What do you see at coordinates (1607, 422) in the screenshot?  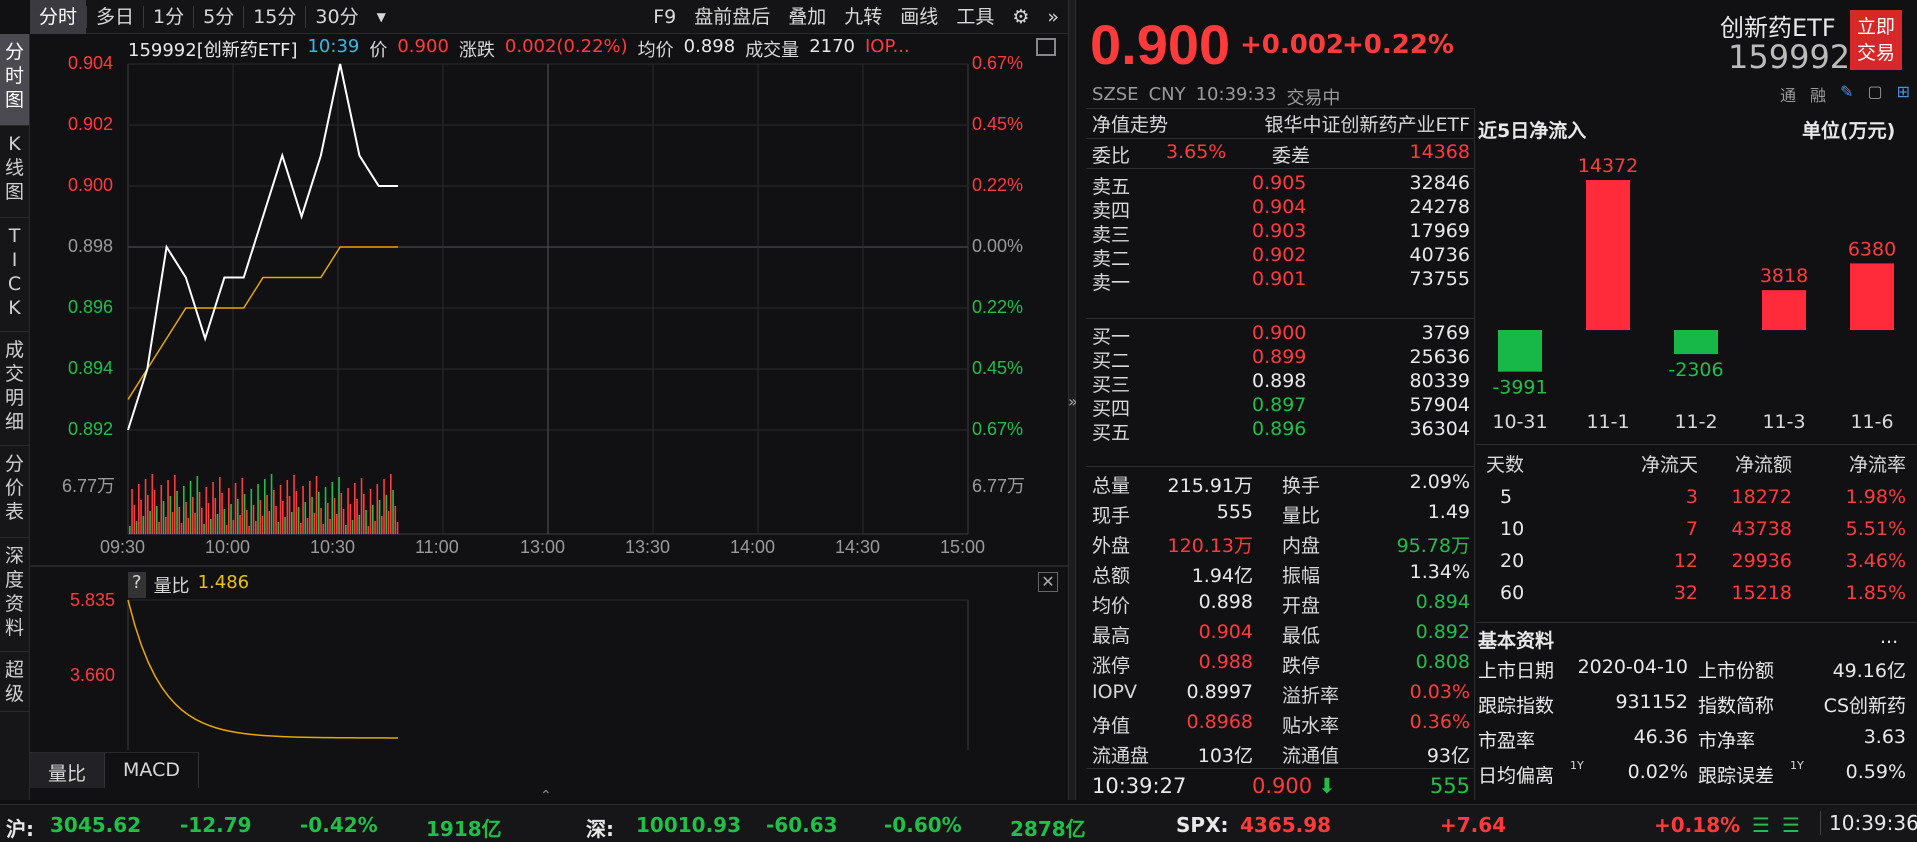 I see `flow-category: 11-1` at bounding box center [1607, 422].